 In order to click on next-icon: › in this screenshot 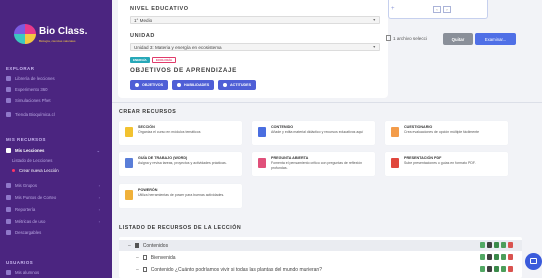, I will do `click(447, 9)`.